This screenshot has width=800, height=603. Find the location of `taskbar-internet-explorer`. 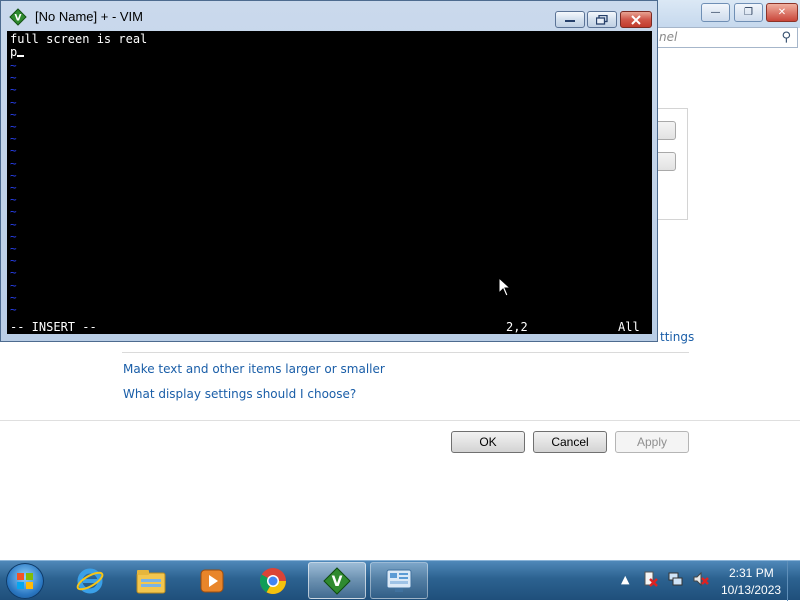

taskbar-internet-explorer is located at coordinates (90, 580).